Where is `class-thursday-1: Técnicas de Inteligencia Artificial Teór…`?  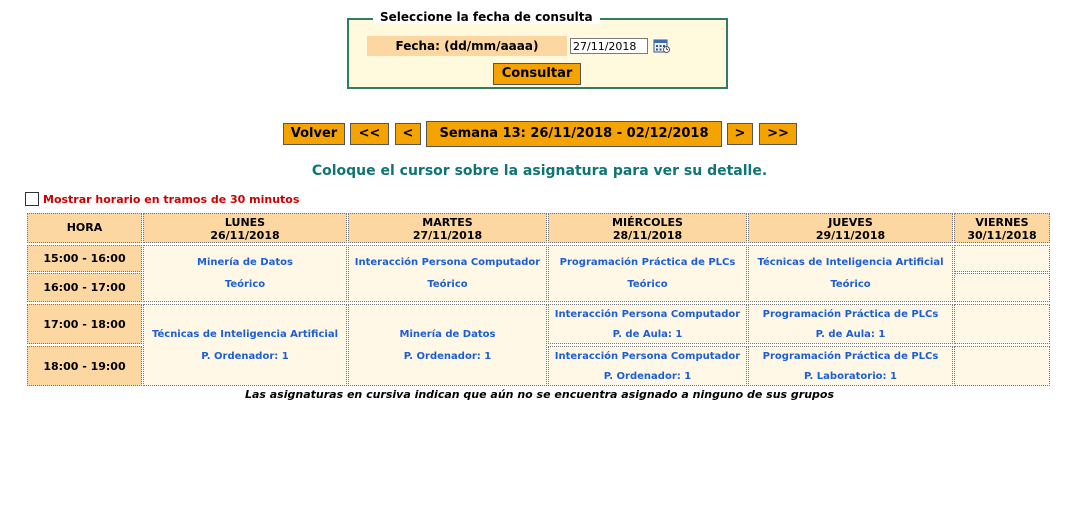 class-thursday-1: Técnicas de Inteligencia Artificial Teór… is located at coordinates (850, 273).